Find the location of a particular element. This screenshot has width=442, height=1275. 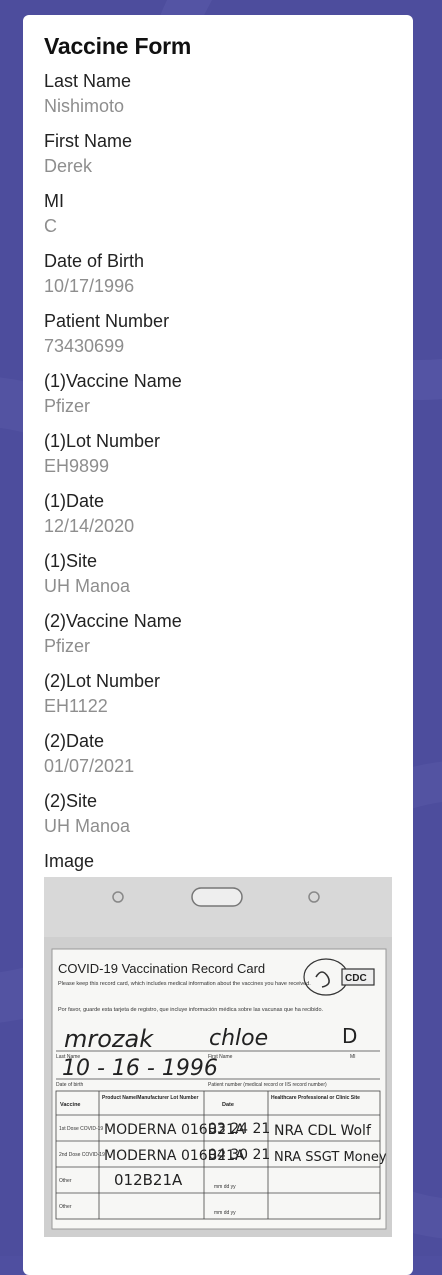

field-1-lot-number: (1)Lot Number EH9899 is located at coordinates (218, 454).